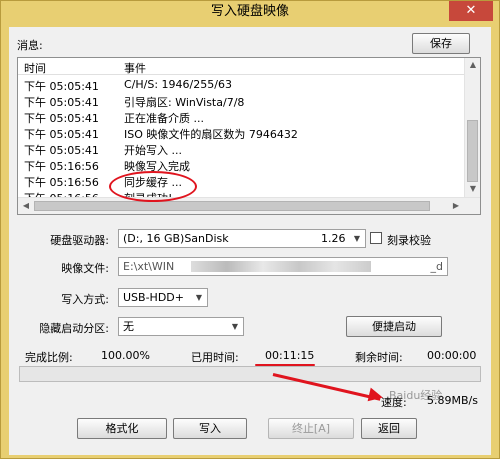 This screenshot has height=459, width=500. Describe the element at coordinates (311, 428) in the screenshot. I see `stop-button: 终止[A]` at that location.